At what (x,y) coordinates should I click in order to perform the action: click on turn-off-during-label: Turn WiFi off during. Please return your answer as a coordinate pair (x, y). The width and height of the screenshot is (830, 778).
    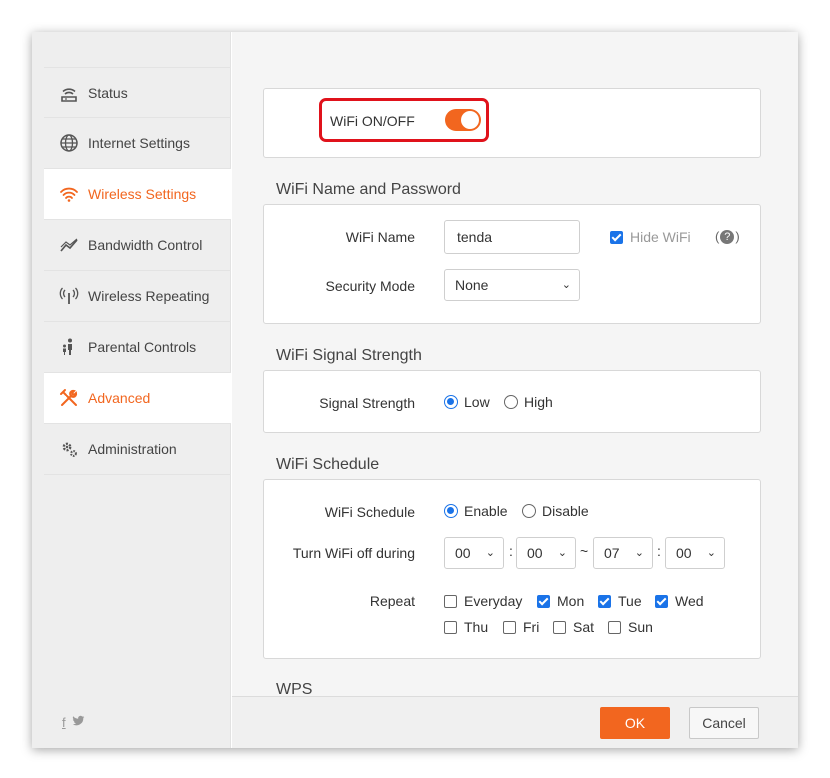
    Looking at the image, I should click on (353, 553).